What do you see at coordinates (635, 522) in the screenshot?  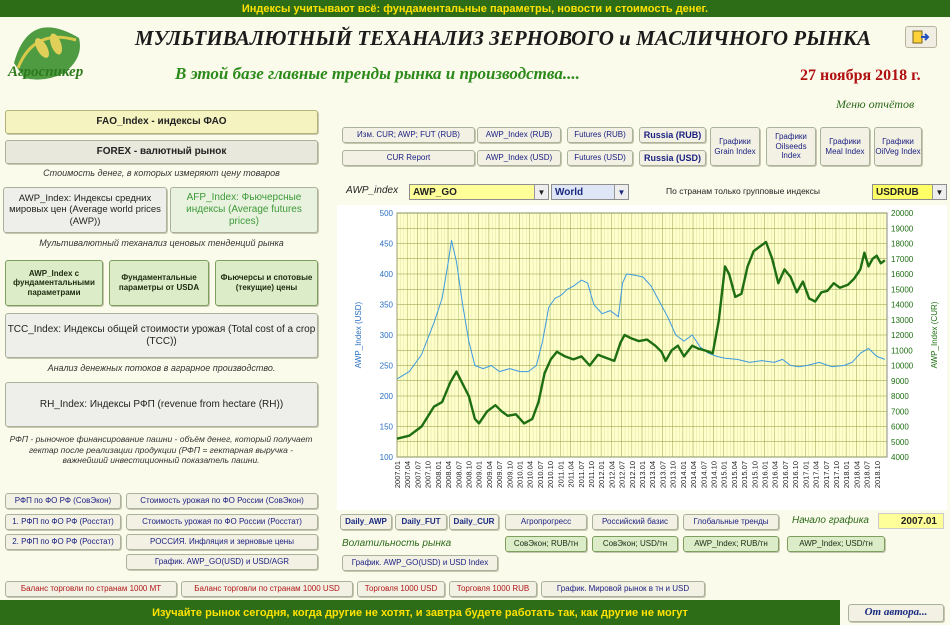 I see `russian-basis-button: Российский базис` at bounding box center [635, 522].